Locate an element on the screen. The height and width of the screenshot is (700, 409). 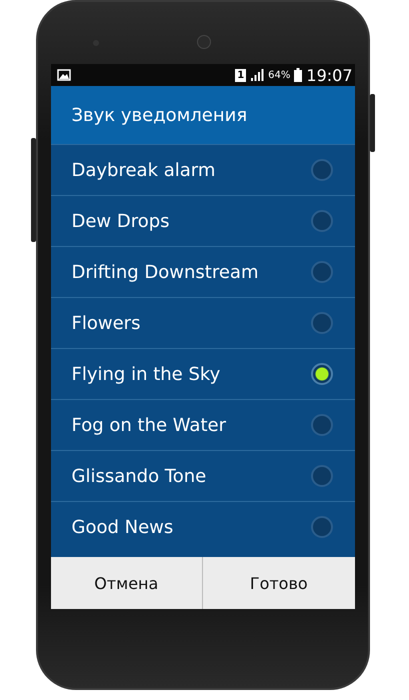
sound-option: Dew Drops is located at coordinates (202, 220).